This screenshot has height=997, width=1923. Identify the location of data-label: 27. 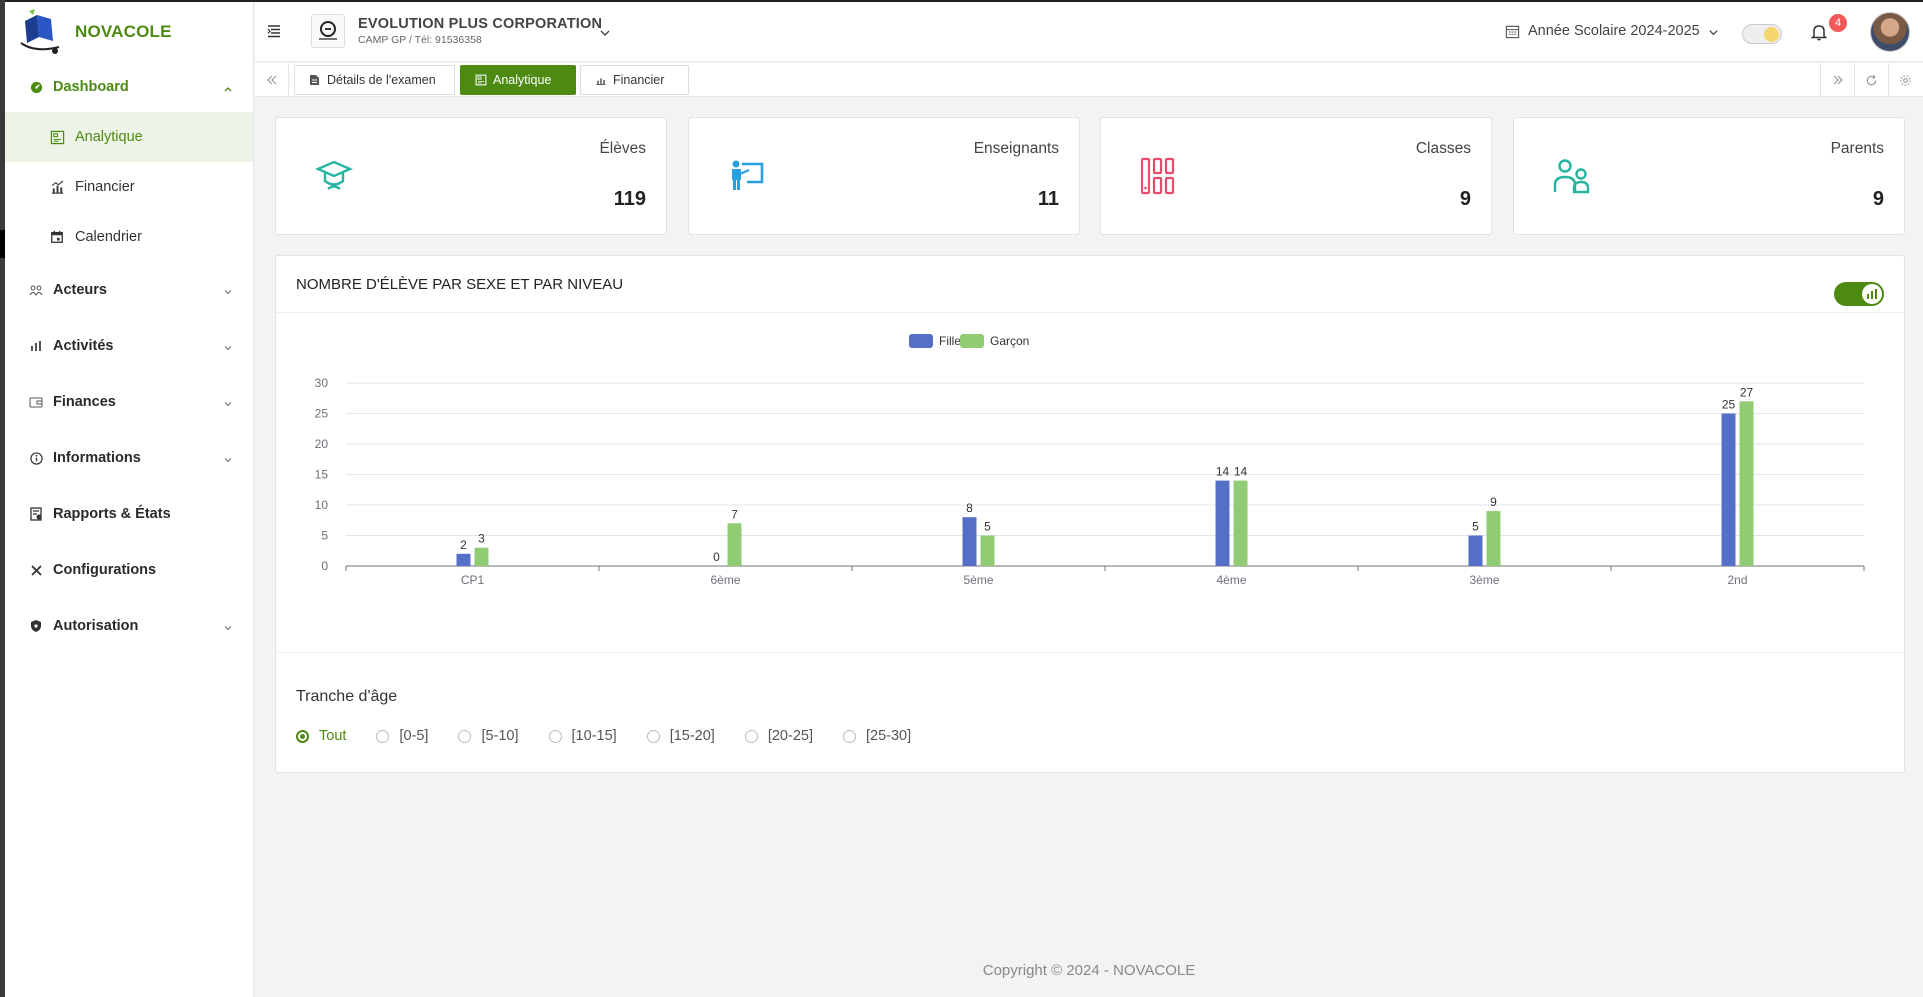
(1747, 392).